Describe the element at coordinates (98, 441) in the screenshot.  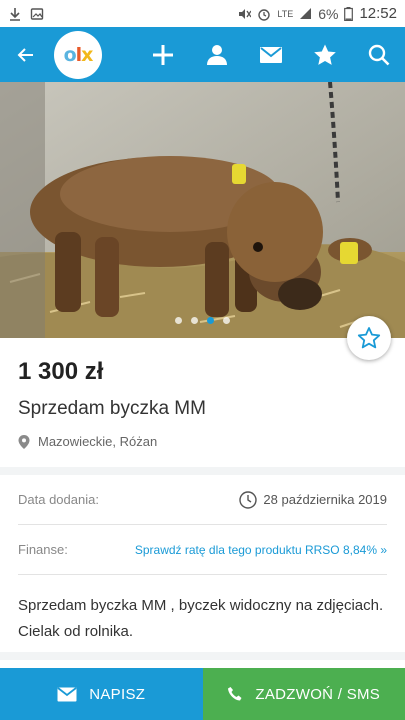
I see `location-text: Mazowieckie, Różan` at that location.